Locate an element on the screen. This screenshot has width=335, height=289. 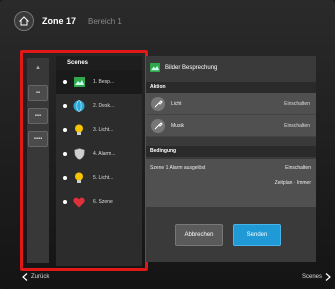
footer-bar: Zurück Scenes is located at coordinates (167, 278).